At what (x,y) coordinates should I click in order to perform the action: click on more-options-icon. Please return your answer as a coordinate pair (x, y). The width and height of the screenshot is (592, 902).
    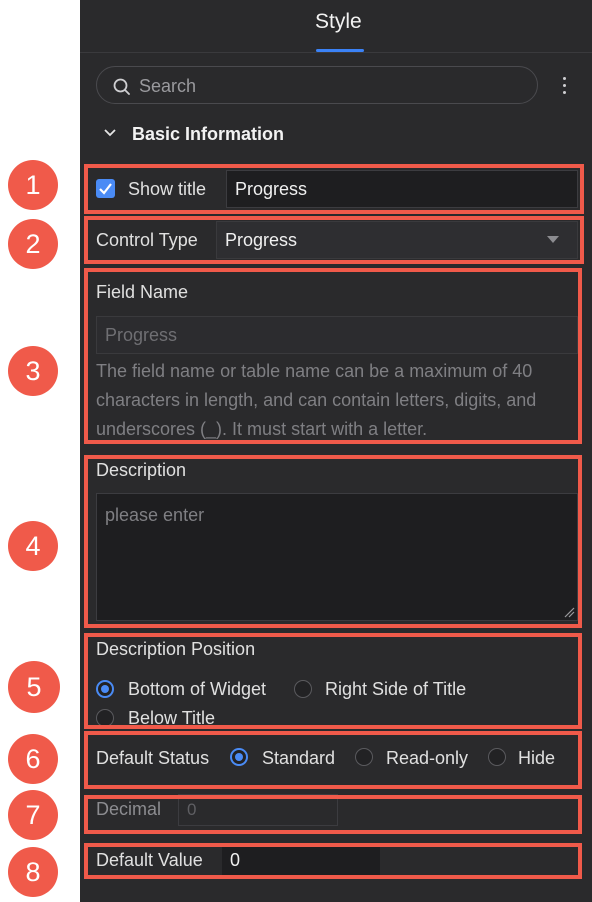
    Looking at the image, I should click on (565, 86).